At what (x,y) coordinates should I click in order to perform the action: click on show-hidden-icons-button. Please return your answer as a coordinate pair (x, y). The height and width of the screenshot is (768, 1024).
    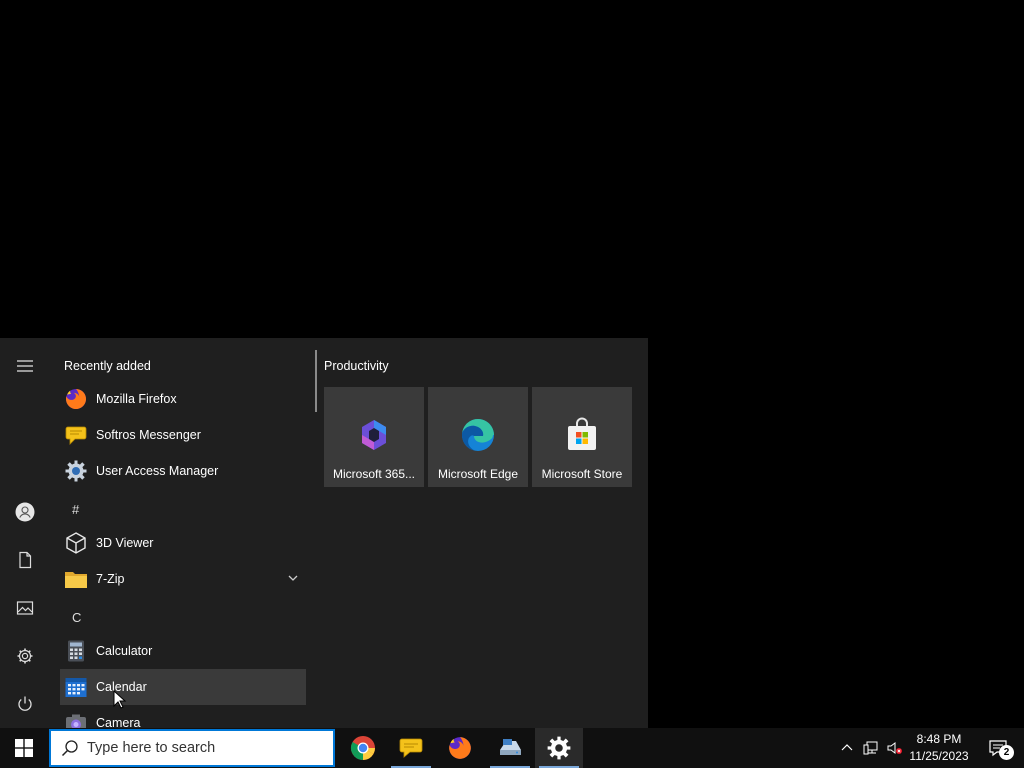
    Looking at the image, I should click on (847, 748).